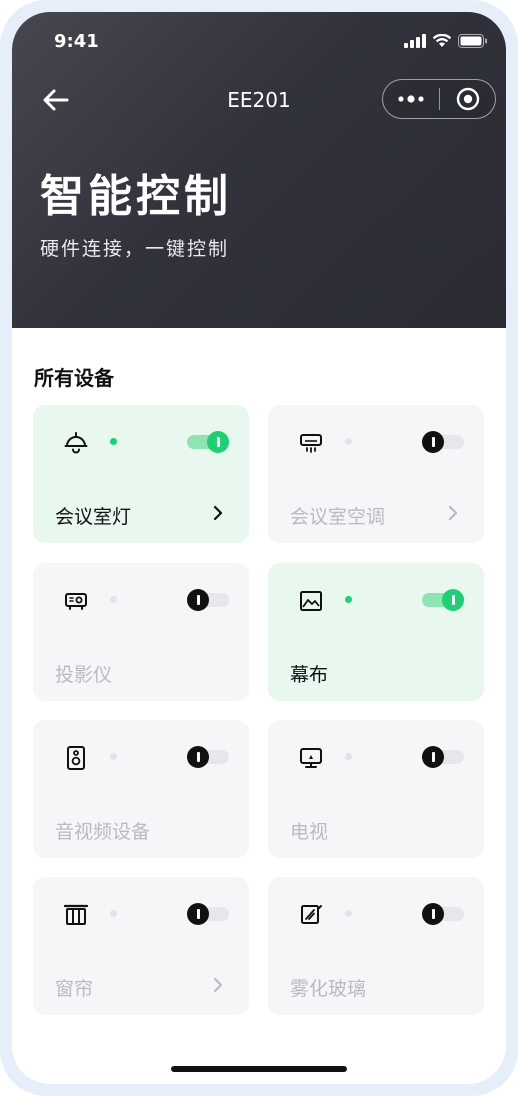 The height and width of the screenshot is (1096, 518). Describe the element at coordinates (76, 914) in the screenshot. I see `curtain-icon` at that location.